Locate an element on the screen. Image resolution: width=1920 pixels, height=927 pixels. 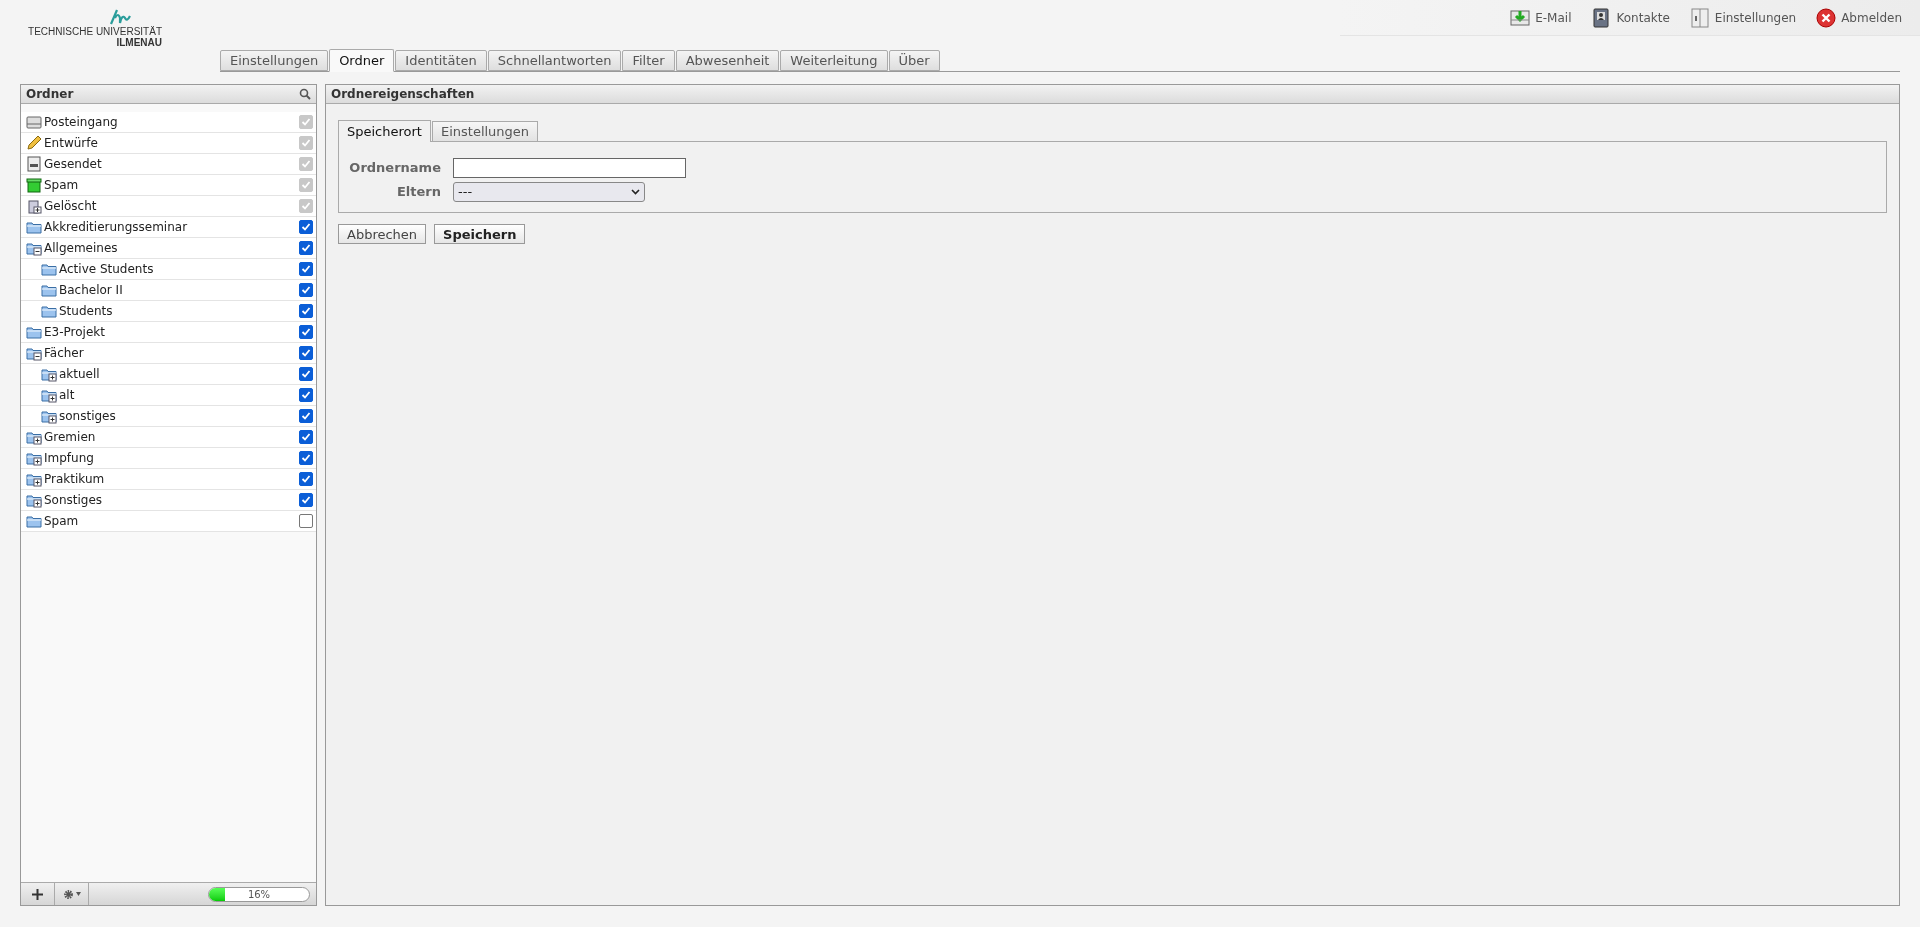
gear-icon is located at coordinates (68, 894).